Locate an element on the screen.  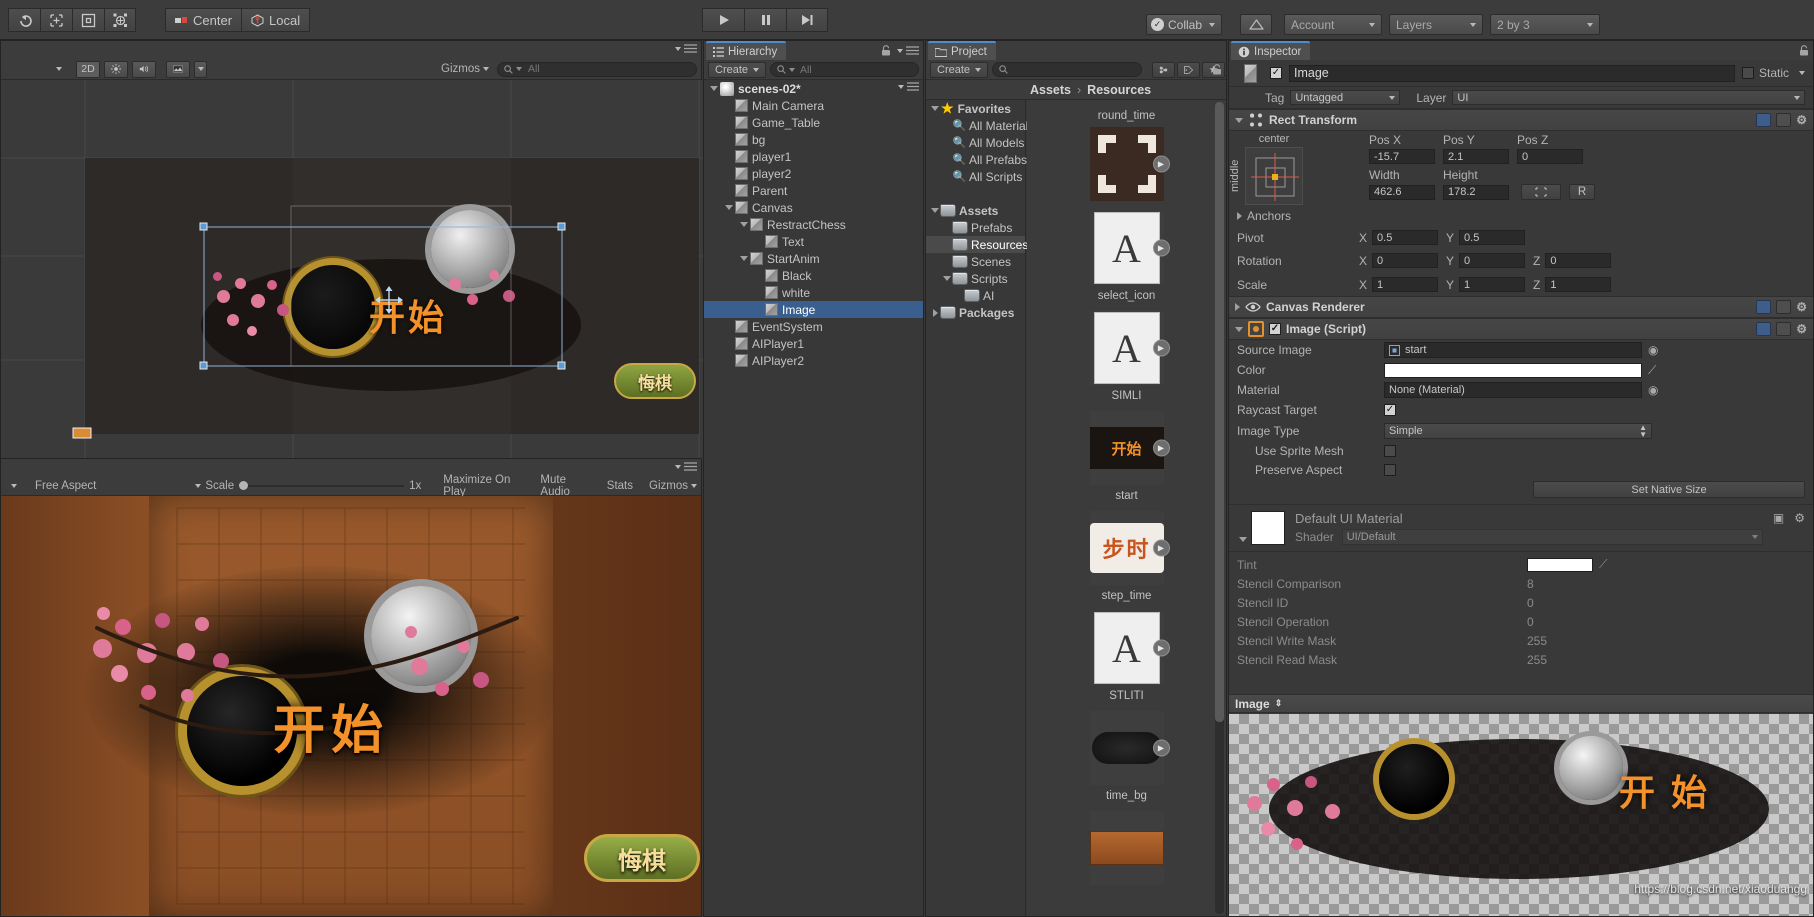
project-tree-item-scripts: Scripts is located at coordinates (975, 278).